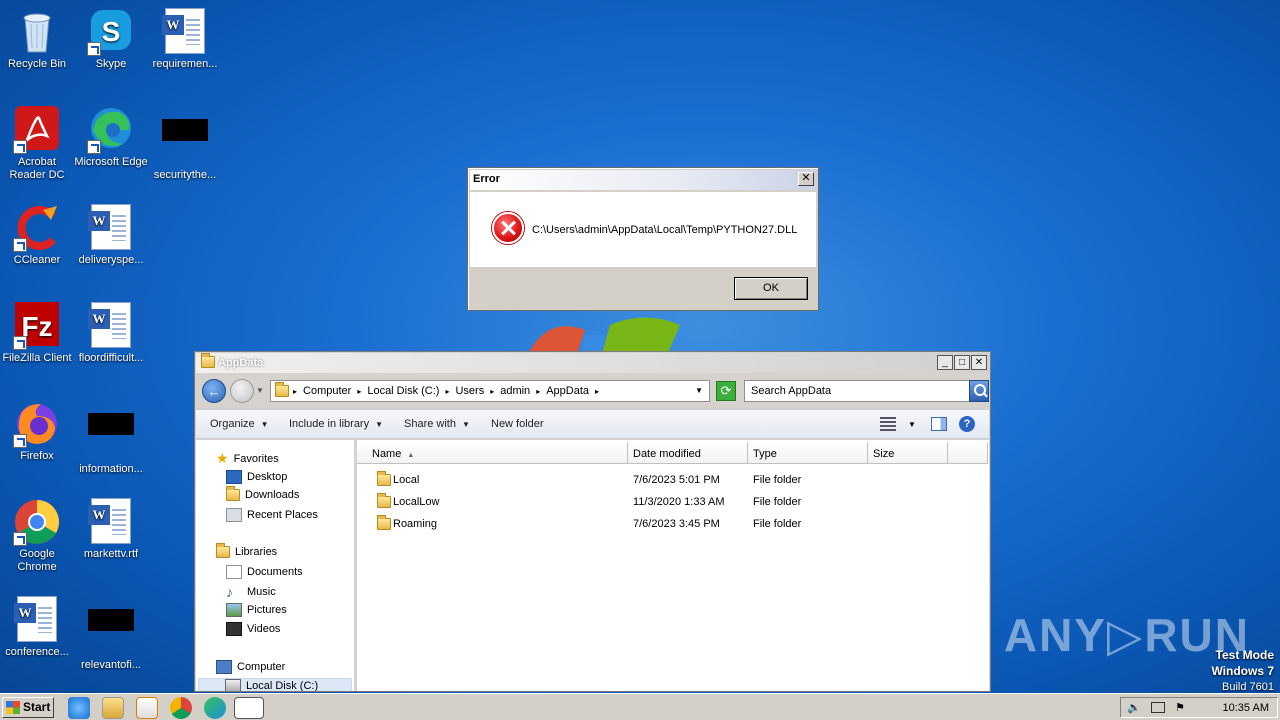 The height and width of the screenshot is (720, 1280). What do you see at coordinates (403, 391) in the screenshot?
I see `breadcrumb-item: Local Disk (C:)` at bounding box center [403, 391].